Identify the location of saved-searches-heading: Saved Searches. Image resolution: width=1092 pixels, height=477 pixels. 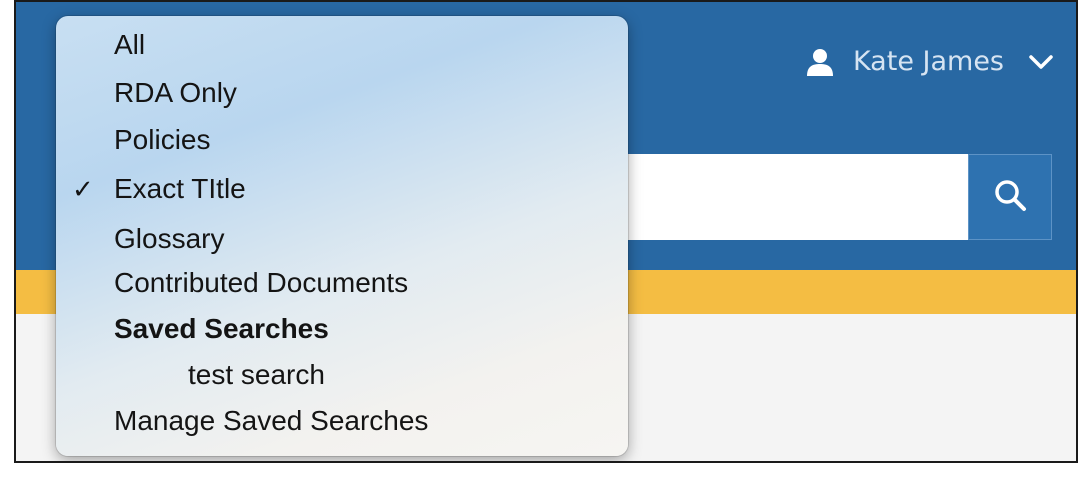
(221, 328).